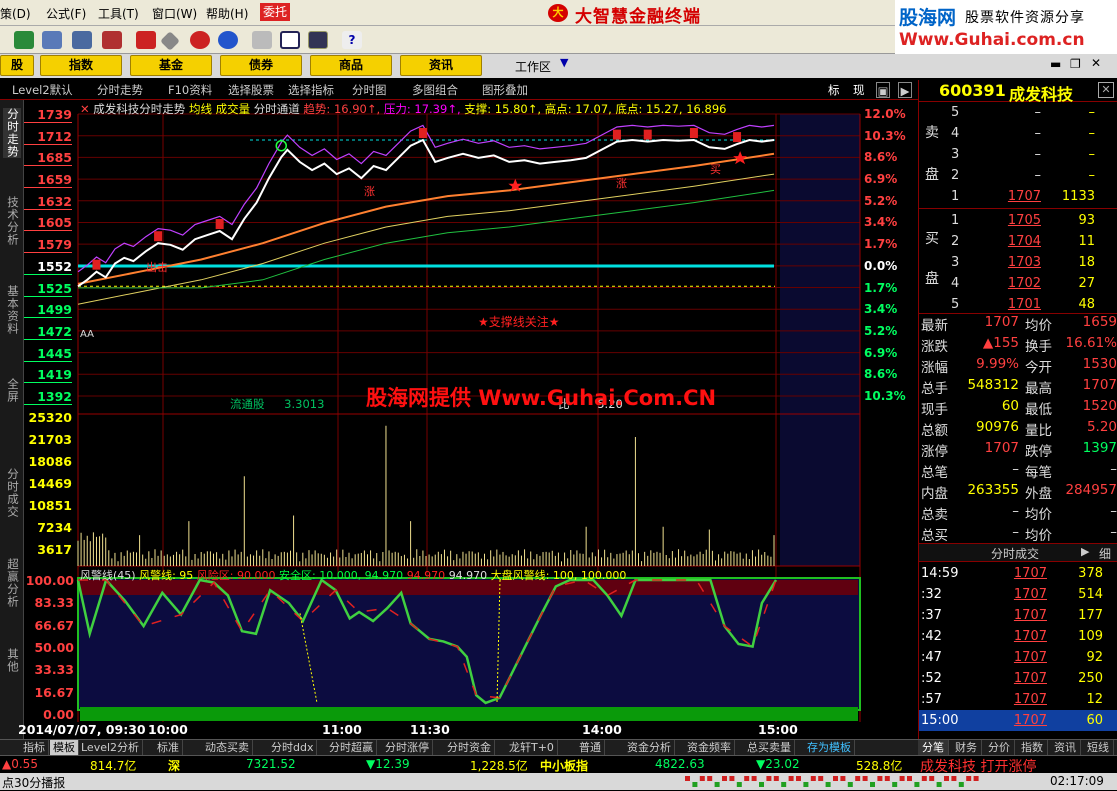 The width and height of the screenshot is (1117, 791). Describe the element at coordinates (1018, 284) in the screenshot. I see `buy-row: 4 1702 27` at that location.